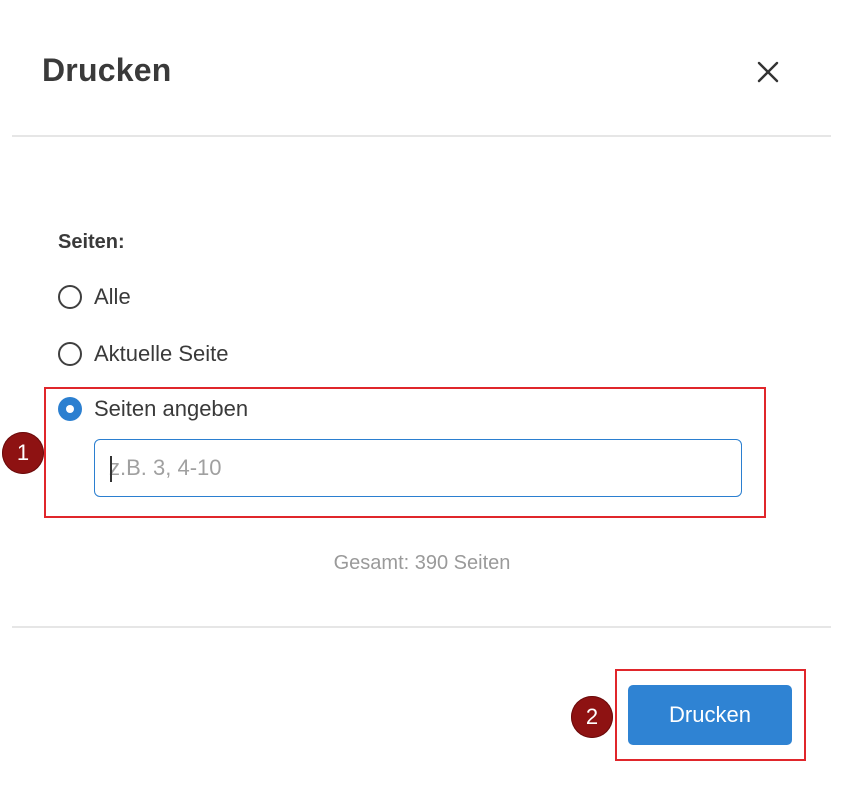 The image size is (844, 795). I want to click on radio-option-all: Alle, so click(94, 297).